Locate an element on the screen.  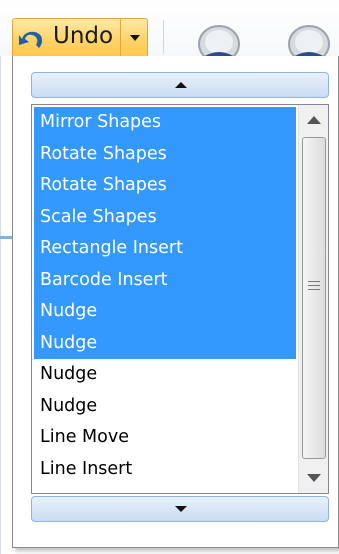
vertical-scrollbar is located at coordinates (313, 299).